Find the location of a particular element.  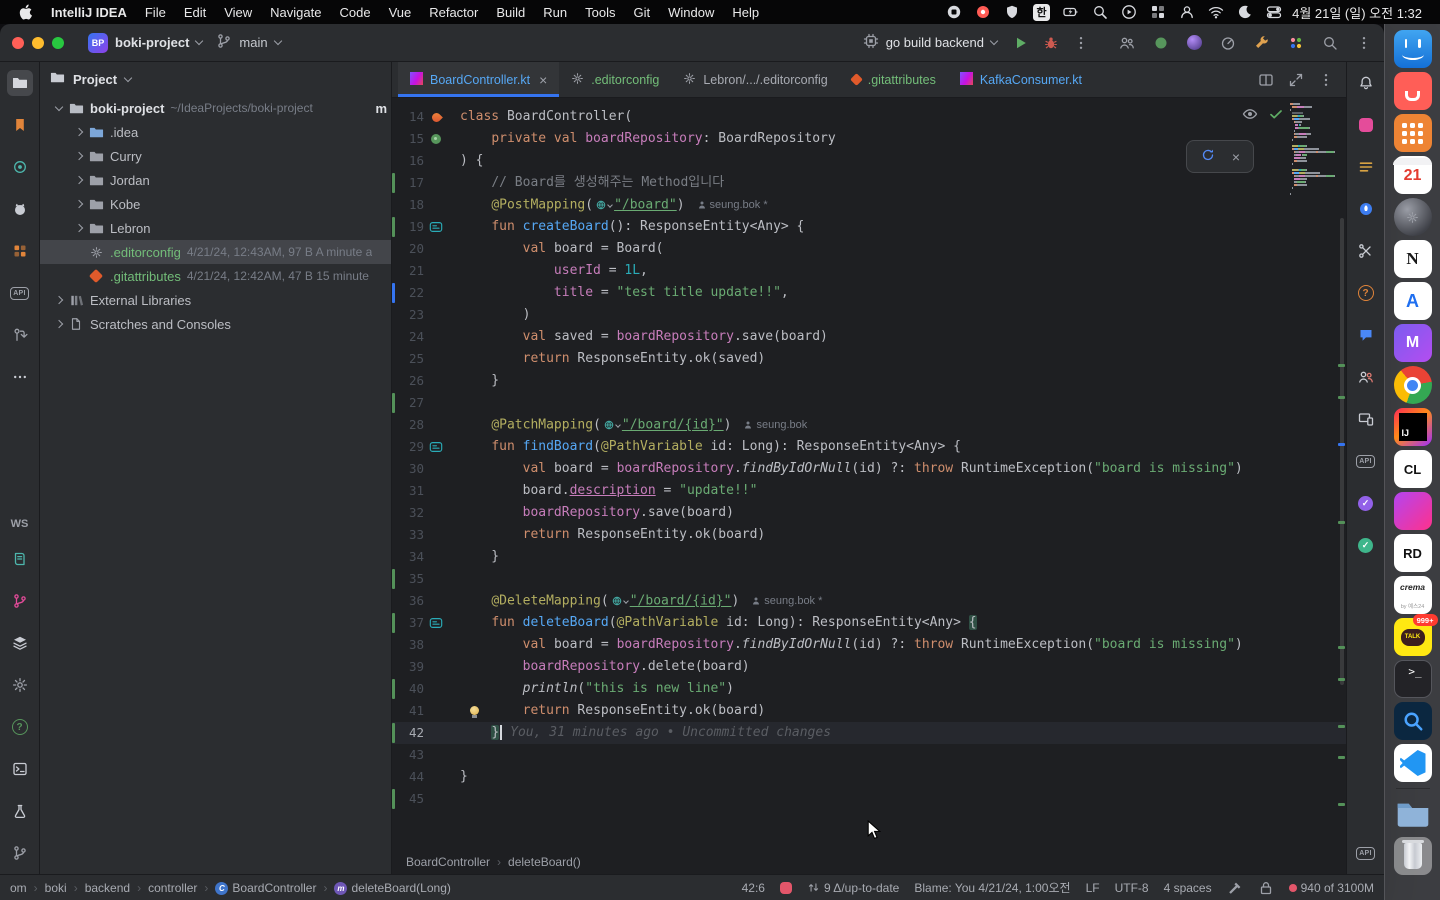

code-line: 20 val board = Board( is located at coordinates (869, 249).